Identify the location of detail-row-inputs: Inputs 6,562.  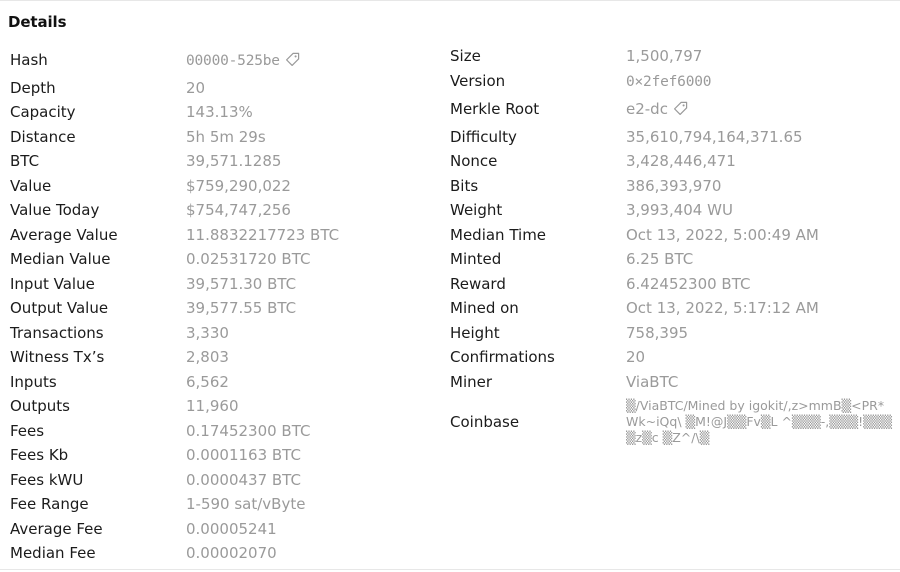
(220, 382).